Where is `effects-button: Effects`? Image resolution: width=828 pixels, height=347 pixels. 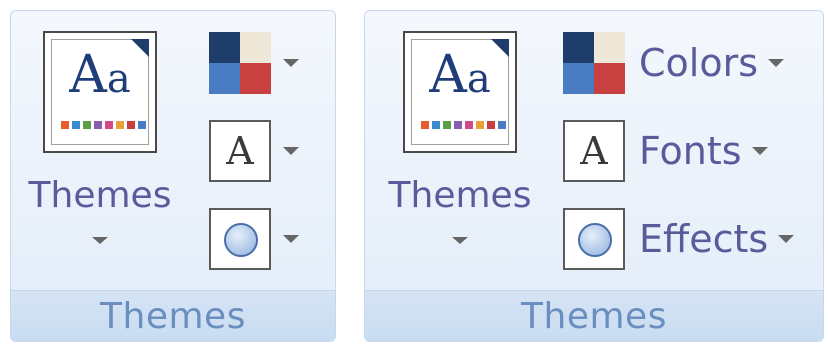
effects-button: Effects is located at coordinates (679, 239).